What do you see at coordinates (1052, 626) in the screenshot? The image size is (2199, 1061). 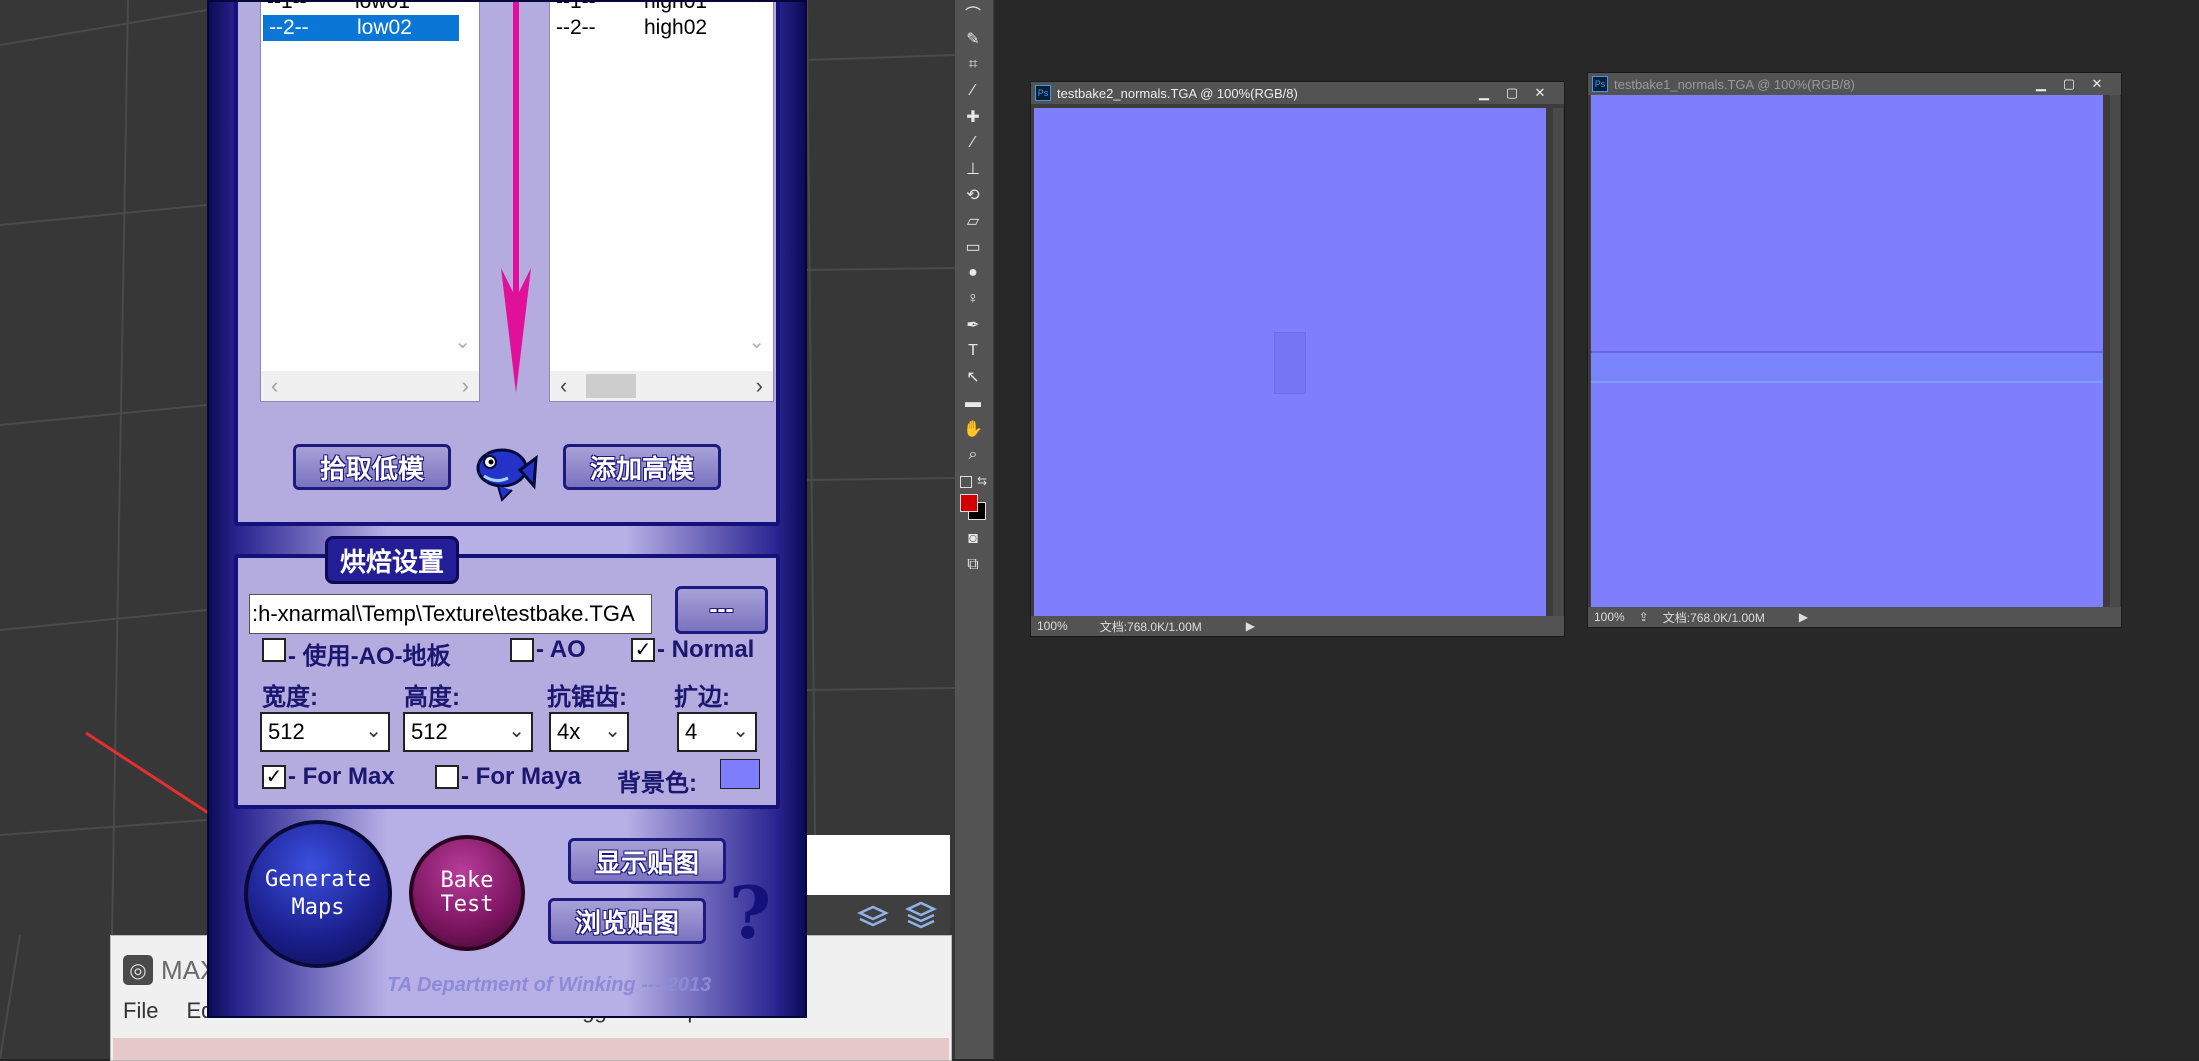 I see `ps-doc1-zoom: 100%` at bounding box center [1052, 626].